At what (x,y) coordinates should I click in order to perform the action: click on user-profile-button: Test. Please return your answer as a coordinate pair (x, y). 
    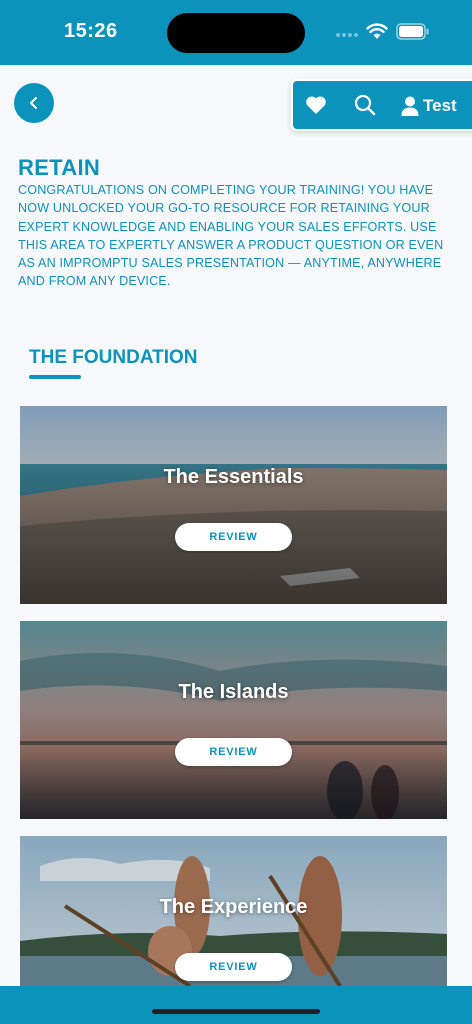
    Looking at the image, I should click on (429, 106).